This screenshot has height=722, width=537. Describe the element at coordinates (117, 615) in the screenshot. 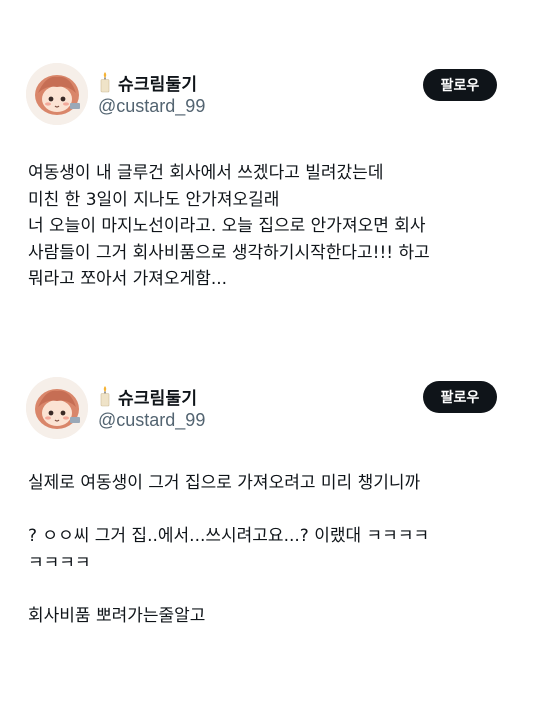

I see `tweet-text-line: 회사비품 뽀려가는줄알고` at that location.